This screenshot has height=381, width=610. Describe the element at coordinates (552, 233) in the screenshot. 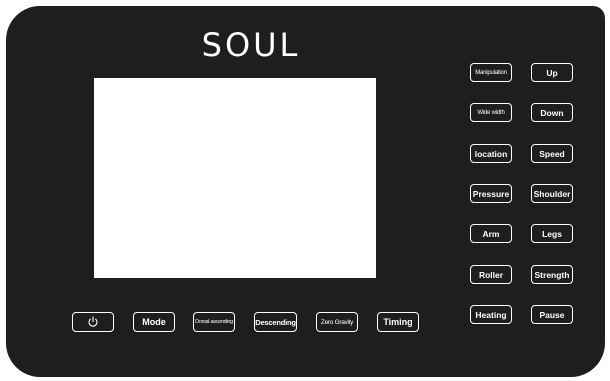

I see `legs-button: Legs` at that location.